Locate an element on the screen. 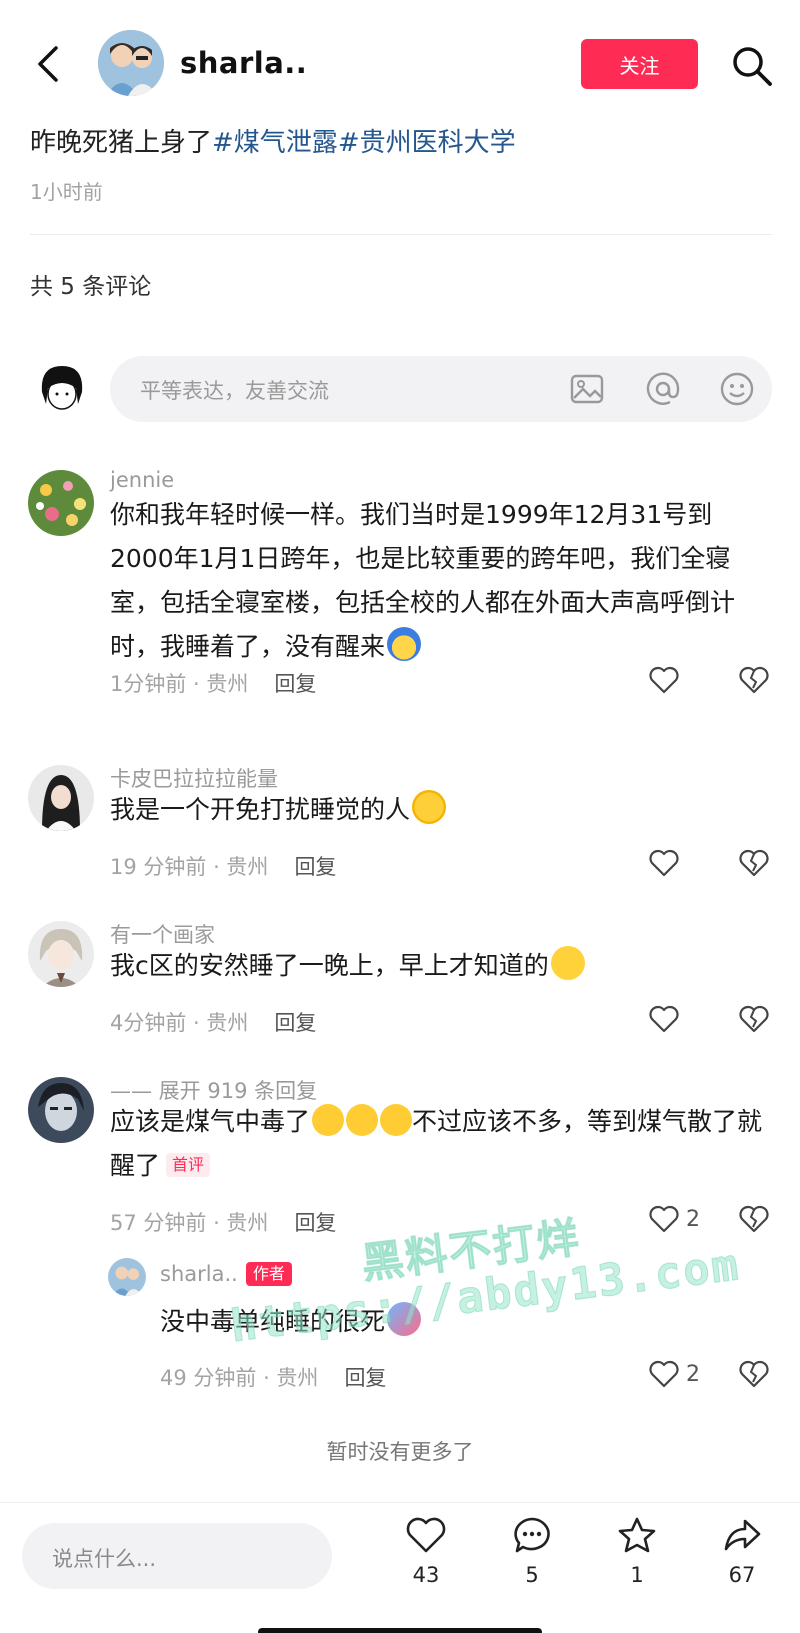 Image resolution: width=800 pixels, height=1633 pixels. author-avatar is located at coordinates (131, 63).